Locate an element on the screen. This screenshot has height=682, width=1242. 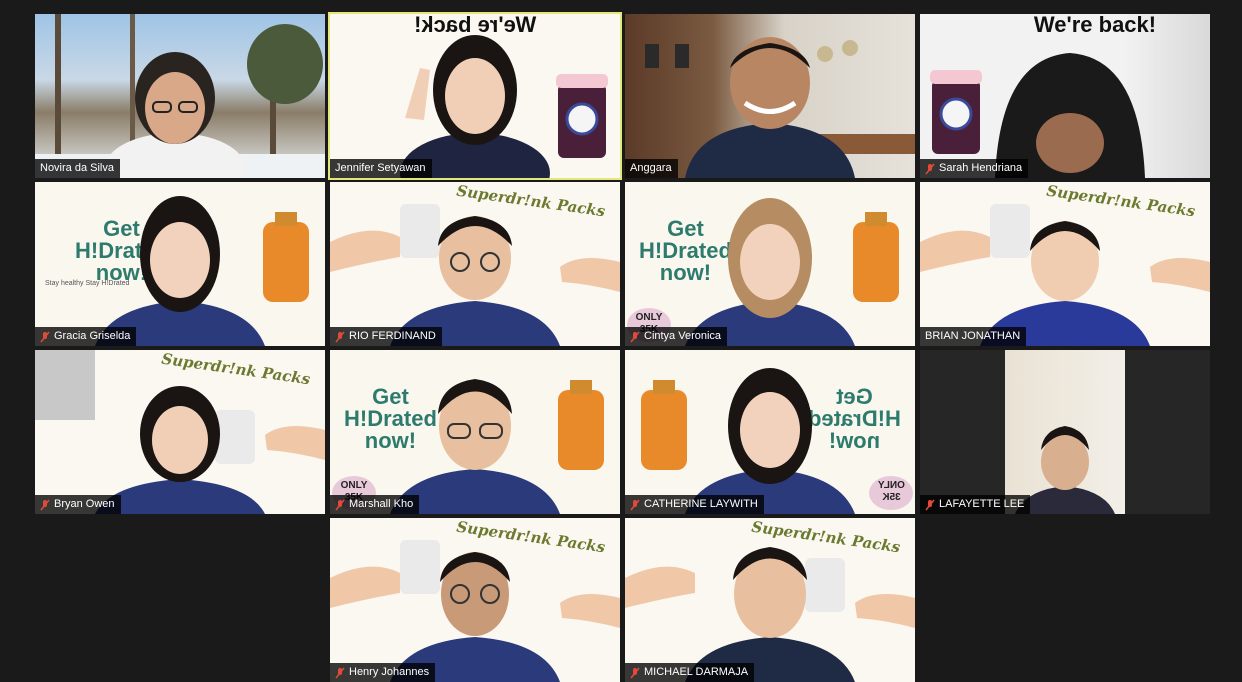
participant-name-label: Cintya Veronica is located at coordinates (676, 336).